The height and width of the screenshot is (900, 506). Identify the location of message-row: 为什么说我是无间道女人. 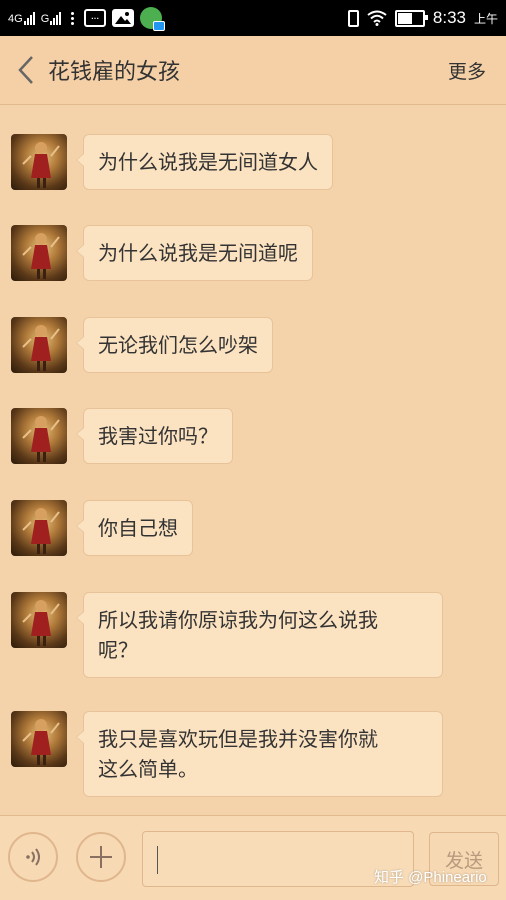
(172, 162).